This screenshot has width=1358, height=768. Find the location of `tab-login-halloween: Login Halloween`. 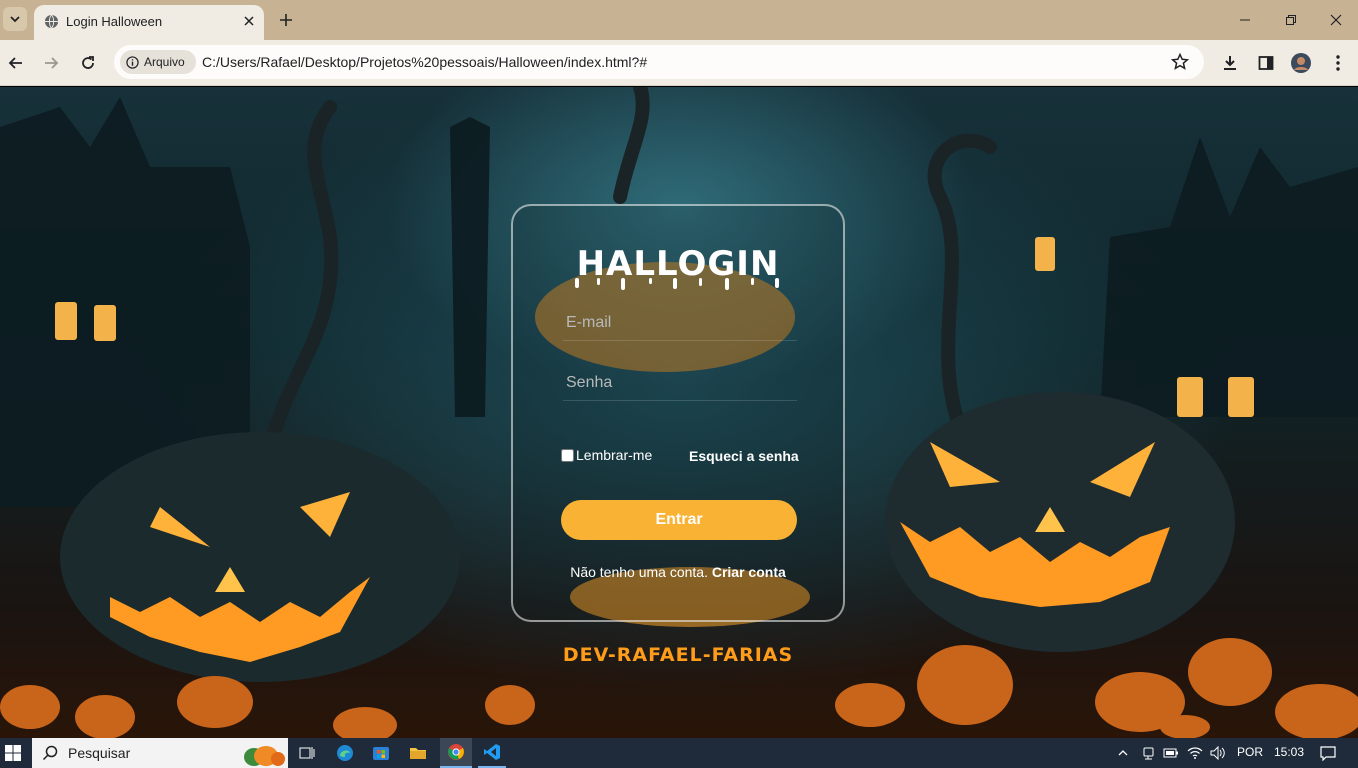

tab-login-halloween: Login Halloween is located at coordinates (149, 22).